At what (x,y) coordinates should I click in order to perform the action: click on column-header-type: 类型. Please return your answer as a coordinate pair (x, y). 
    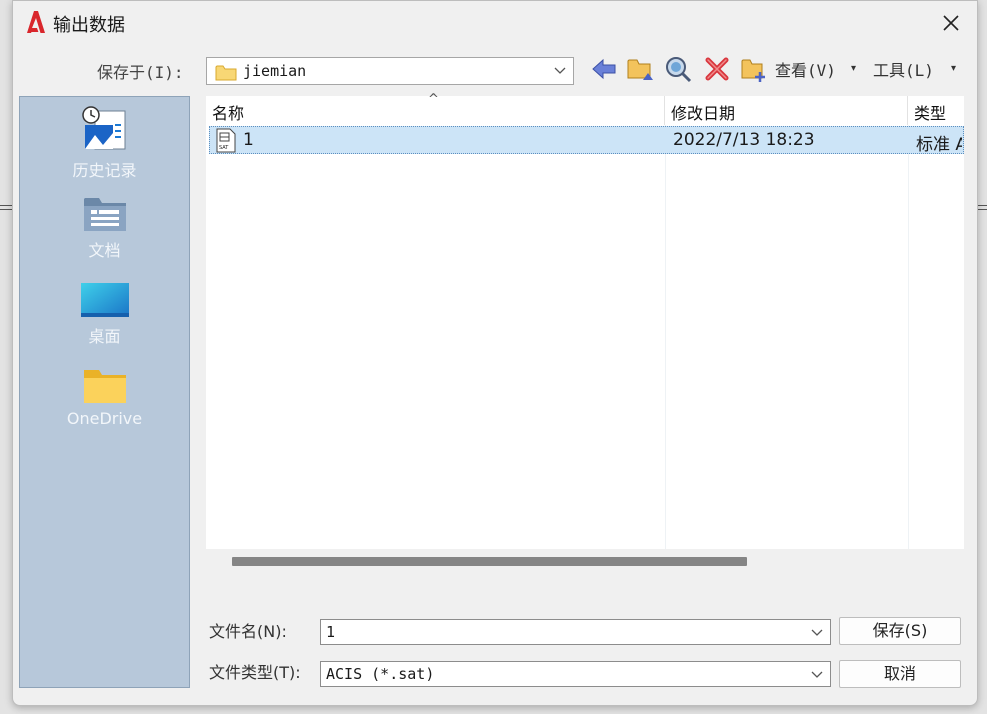
    Looking at the image, I should click on (936, 110).